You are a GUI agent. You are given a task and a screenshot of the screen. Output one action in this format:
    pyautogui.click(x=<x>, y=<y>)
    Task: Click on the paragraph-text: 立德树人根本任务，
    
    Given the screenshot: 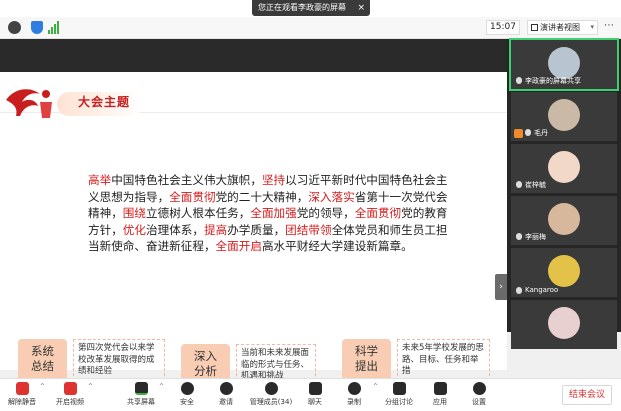 What is the action you would take?
    pyautogui.click(x=198, y=213)
    